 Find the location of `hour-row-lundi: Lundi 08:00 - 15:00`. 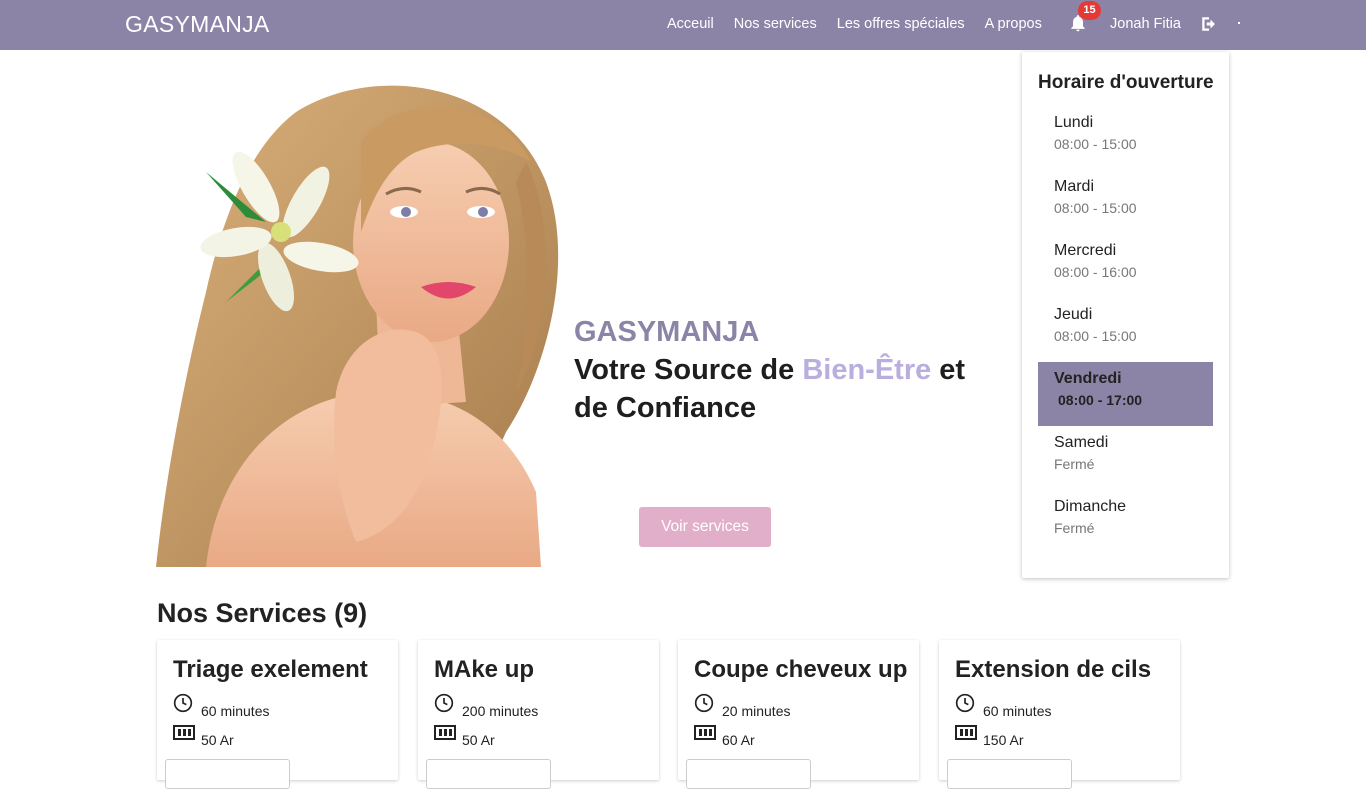

hour-row-lundi: Lundi 08:00 - 15:00 is located at coordinates (1125, 138).